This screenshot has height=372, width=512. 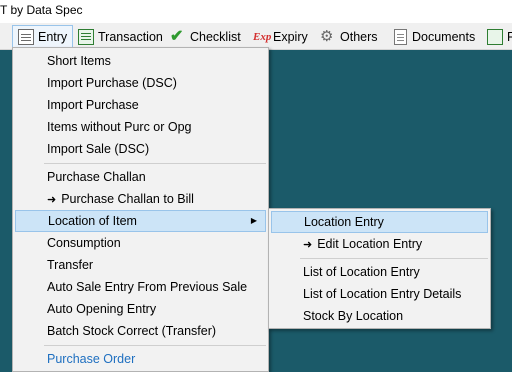 What do you see at coordinates (92, 221) in the screenshot?
I see `menu-item-label: Location of Item` at bounding box center [92, 221].